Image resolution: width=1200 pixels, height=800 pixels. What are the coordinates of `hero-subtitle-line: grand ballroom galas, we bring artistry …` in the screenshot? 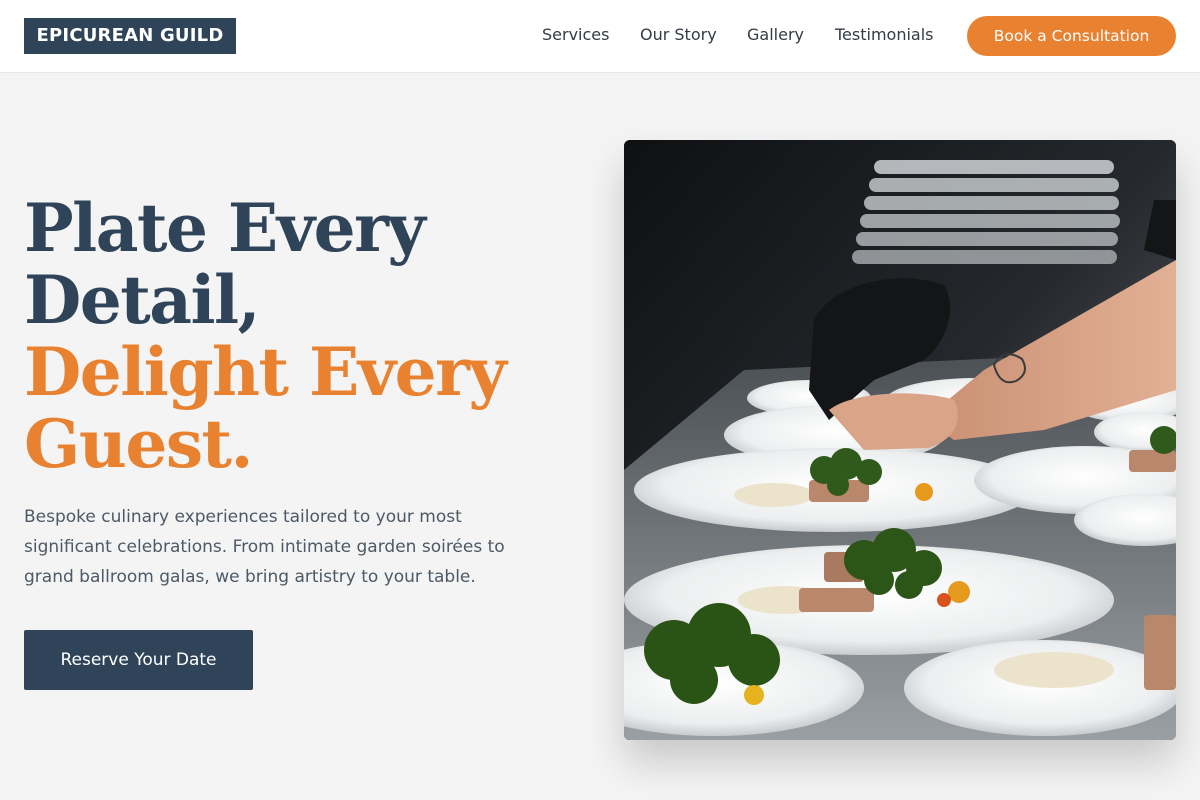 It's located at (250, 577).